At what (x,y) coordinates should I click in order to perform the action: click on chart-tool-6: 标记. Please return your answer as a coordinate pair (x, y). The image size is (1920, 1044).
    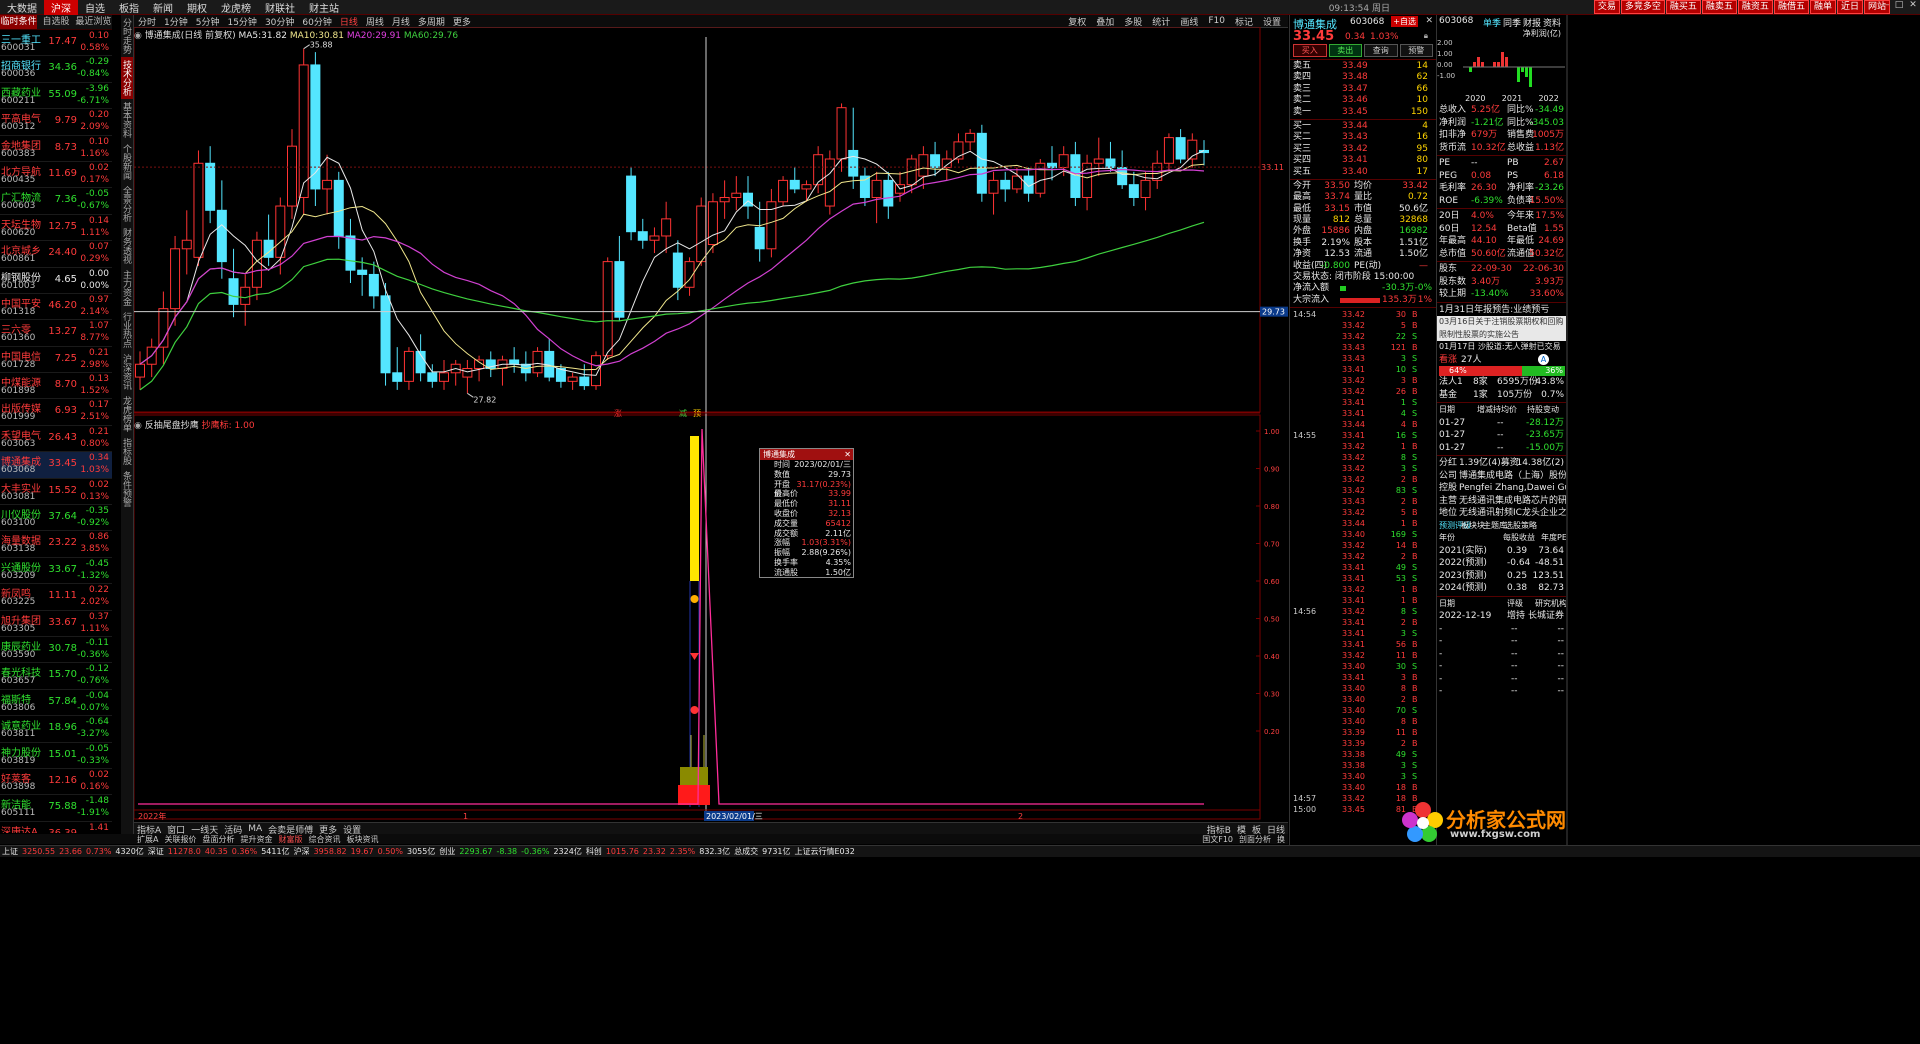
    Looking at the image, I should click on (1244, 21).